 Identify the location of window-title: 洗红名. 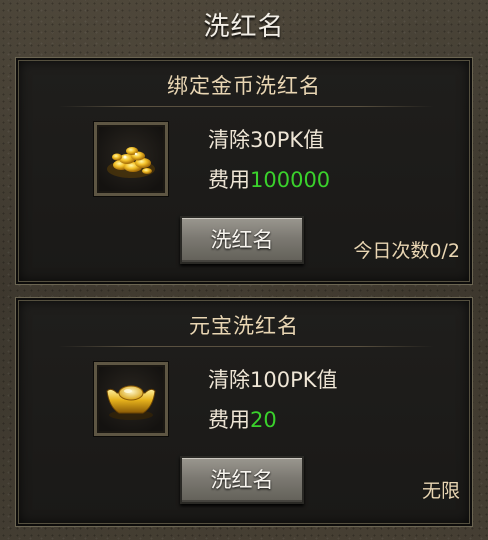
(244, 27).